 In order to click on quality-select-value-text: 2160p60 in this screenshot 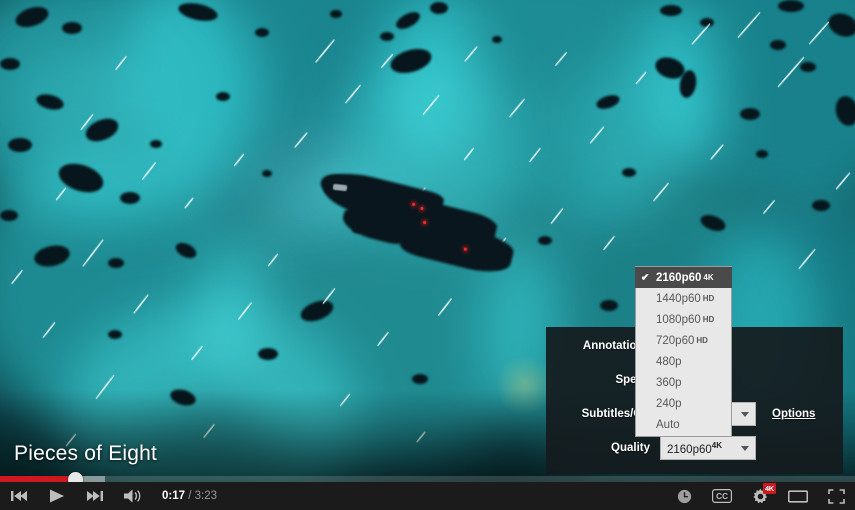, I will do `click(689, 449)`.